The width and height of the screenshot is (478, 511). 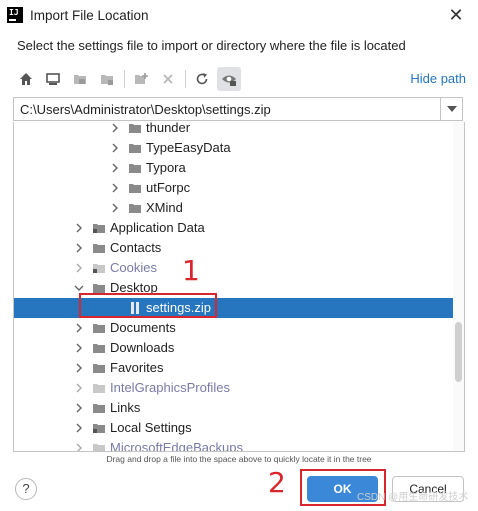 What do you see at coordinates (202, 79) in the screenshot?
I see `refresh-icon` at bounding box center [202, 79].